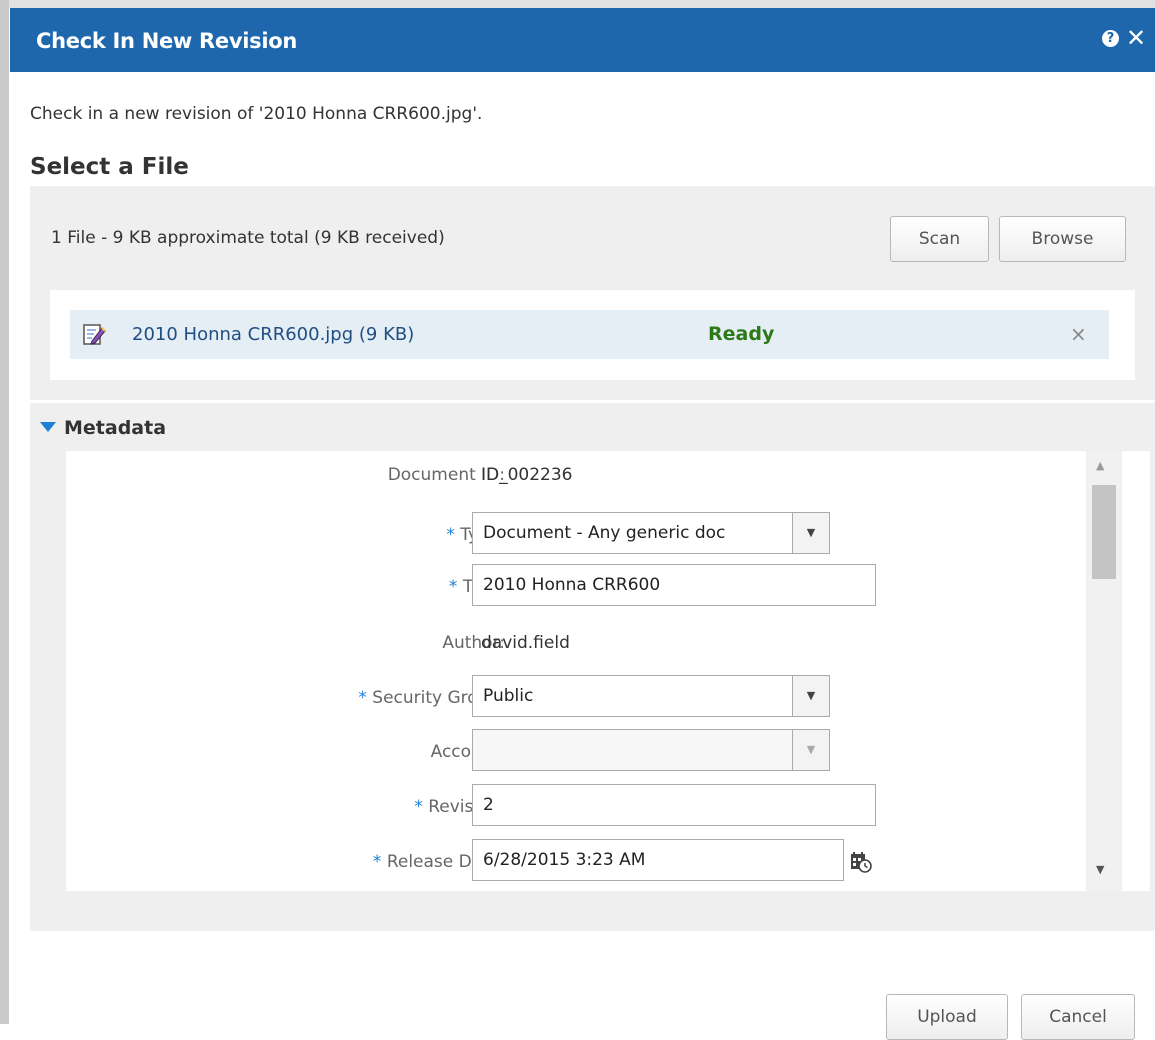  I want to click on window-left-edge, so click(4, 512).